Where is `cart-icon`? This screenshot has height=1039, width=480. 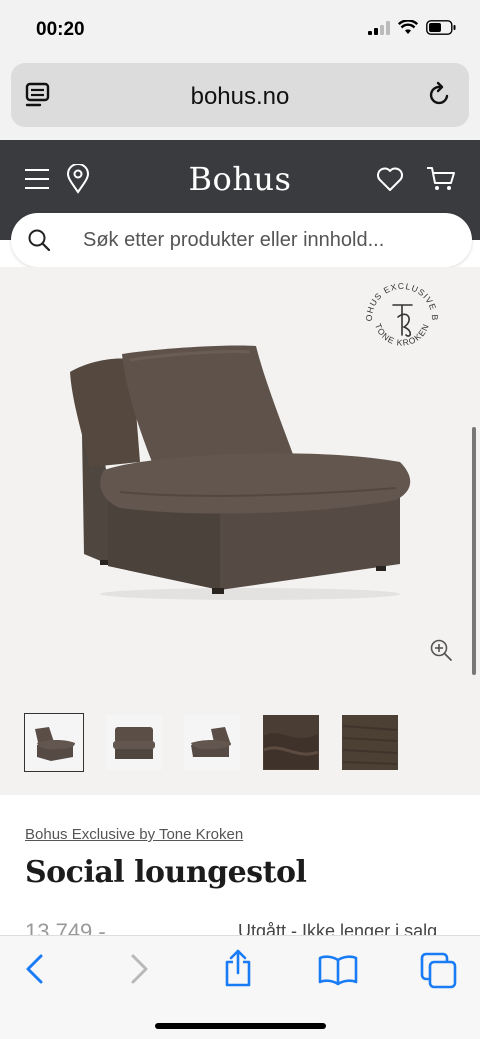
cart-icon is located at coordinates (441, 179).